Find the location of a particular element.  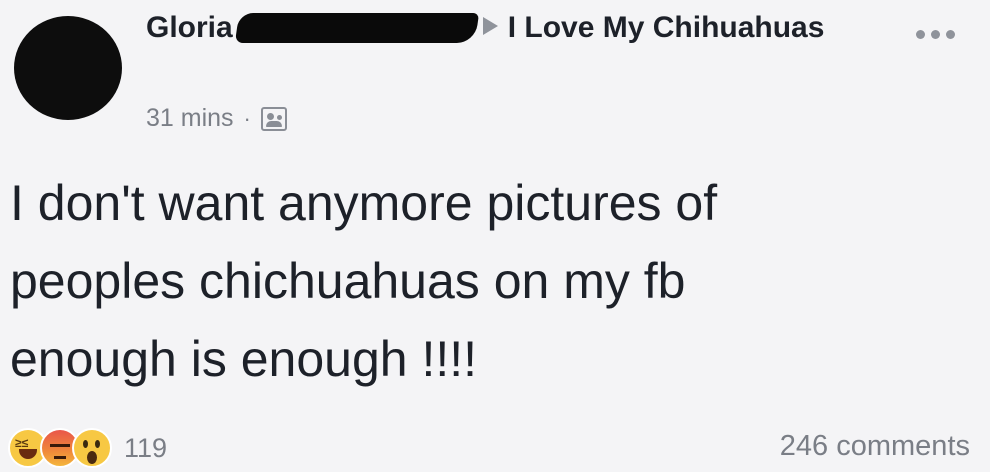

reaction-count: 119 is located at coordinates (145, 448).